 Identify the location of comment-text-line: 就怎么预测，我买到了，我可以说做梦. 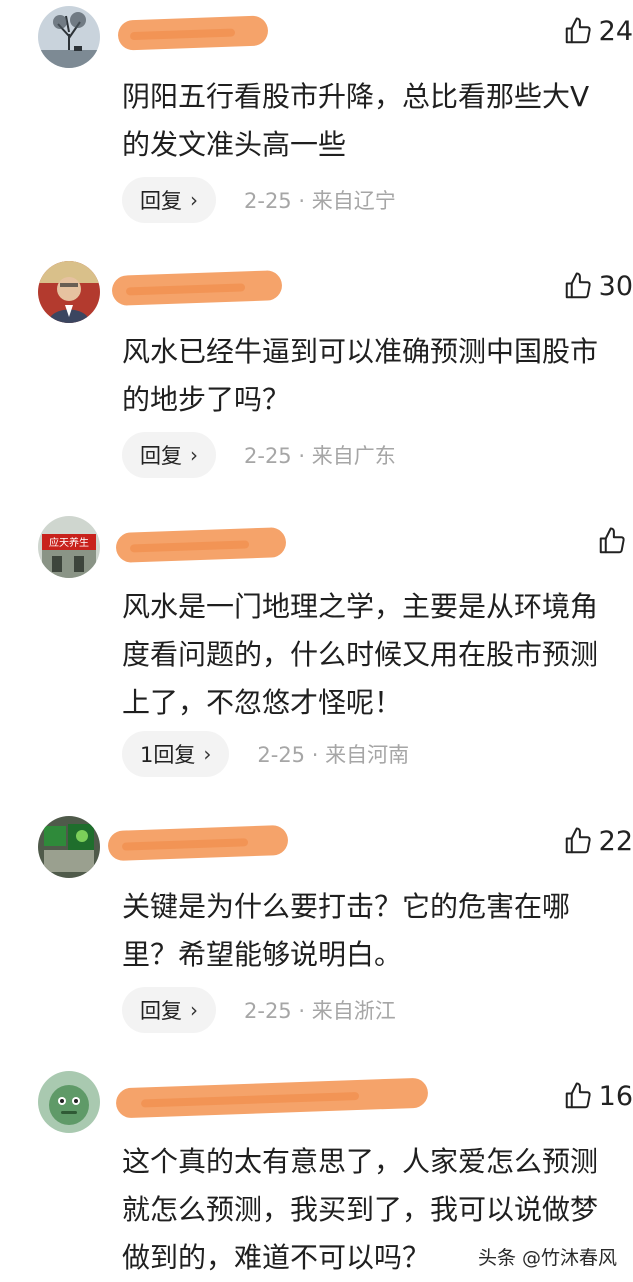
(360, 1209).